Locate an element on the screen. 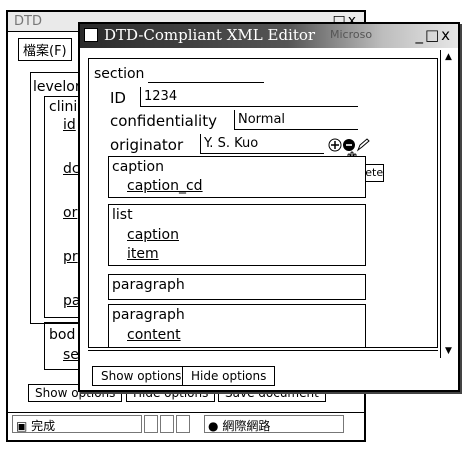  section-label: section is located at coordinates (119, 74).